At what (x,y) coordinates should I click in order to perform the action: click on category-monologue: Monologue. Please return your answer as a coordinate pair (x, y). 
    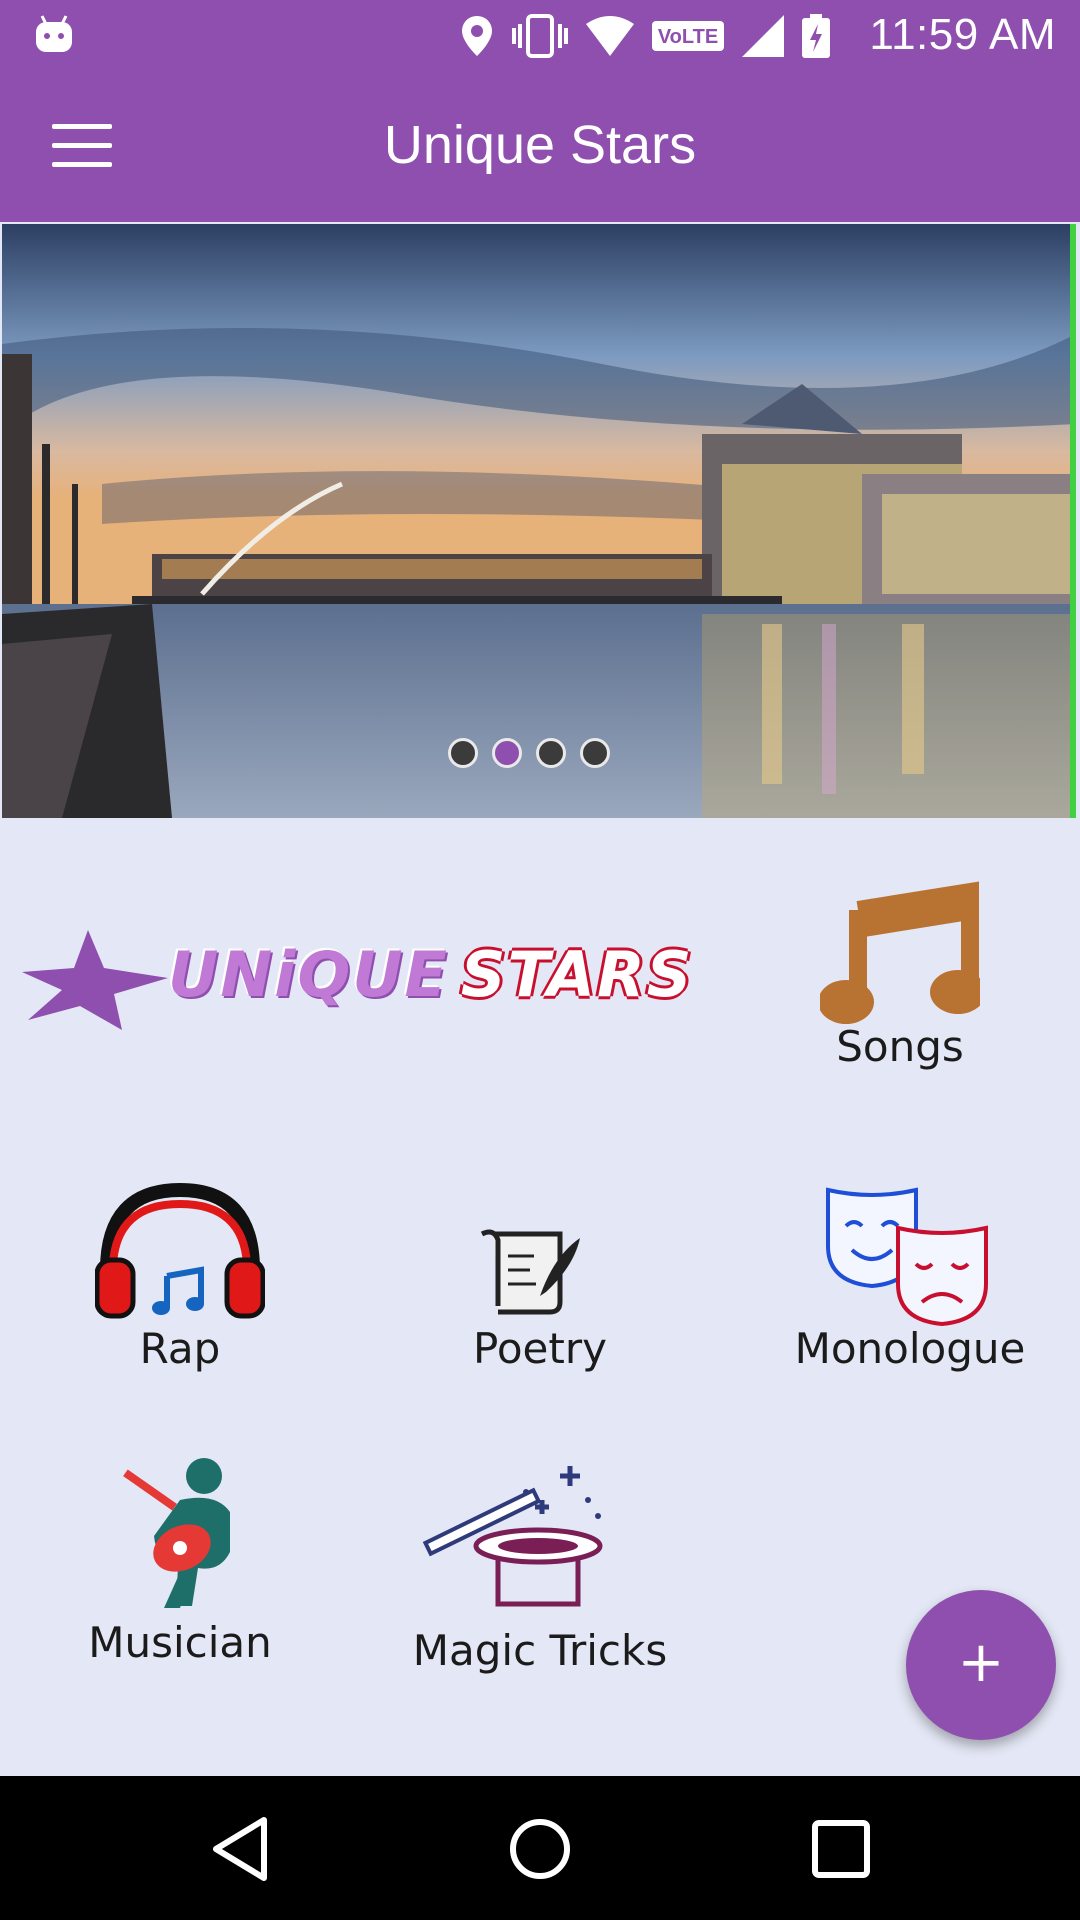
    Looking at the image, I should click on (910, 1280).